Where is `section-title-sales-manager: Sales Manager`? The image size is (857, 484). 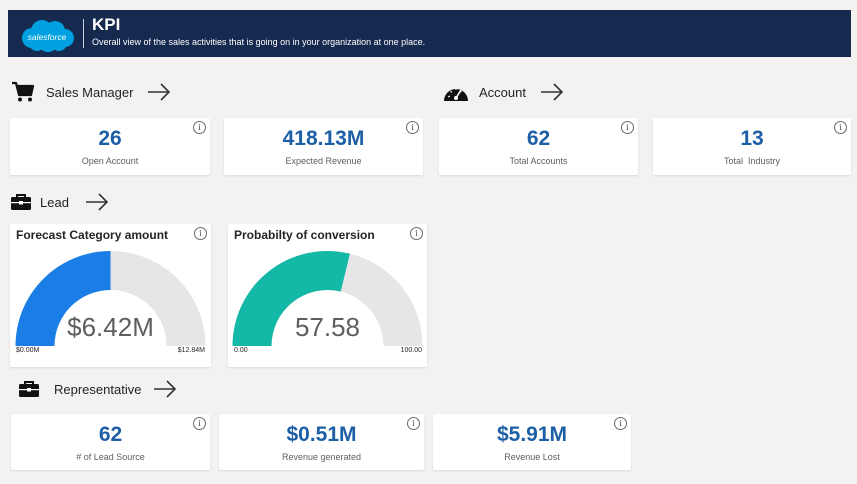 section-title-sales-manager: Sales Manager is located at coordinates (90, 92).